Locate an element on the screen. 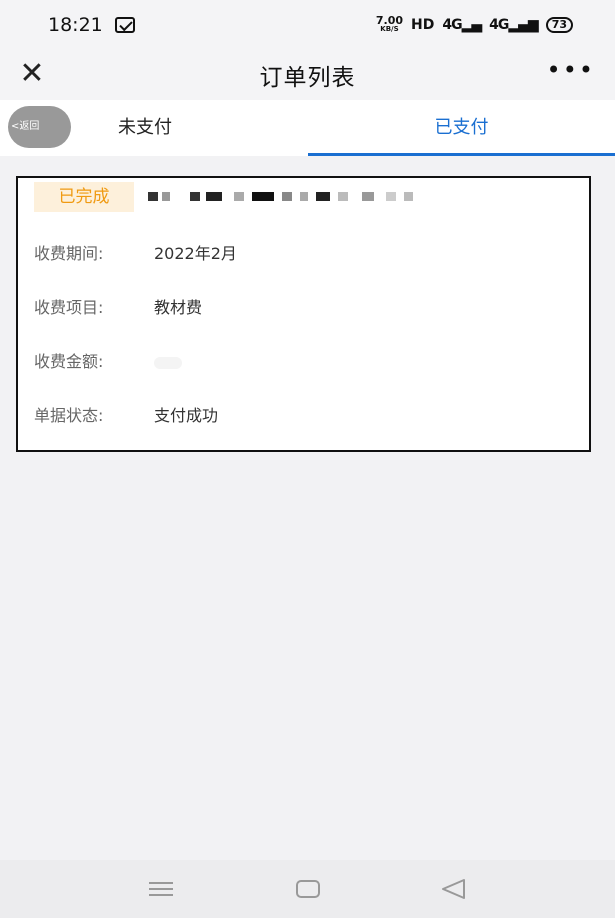 This screenshot has width=615, height=918. tab-bar: <返回 未支付 已支付 is located at coordinates (307, 128).